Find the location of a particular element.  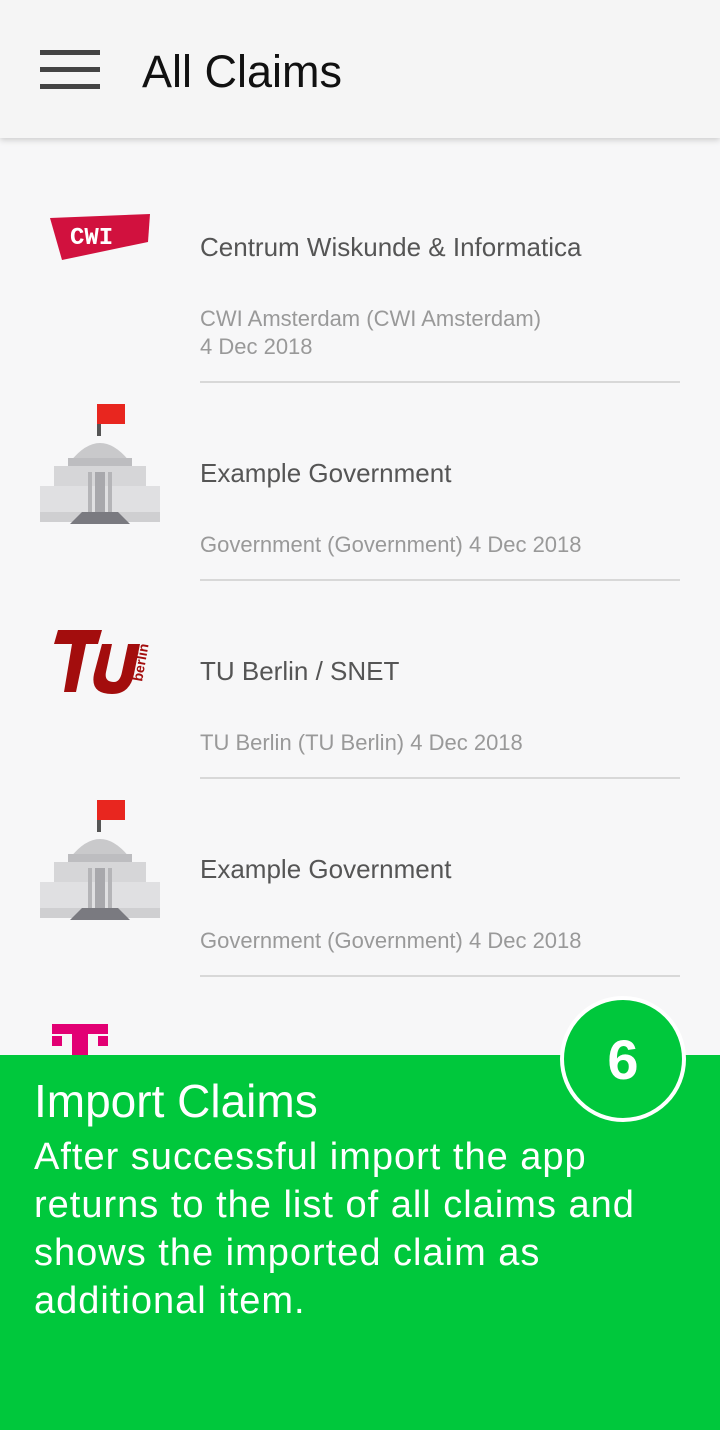

cwi-logo-text: CWI is located at coordinates (91, 238).